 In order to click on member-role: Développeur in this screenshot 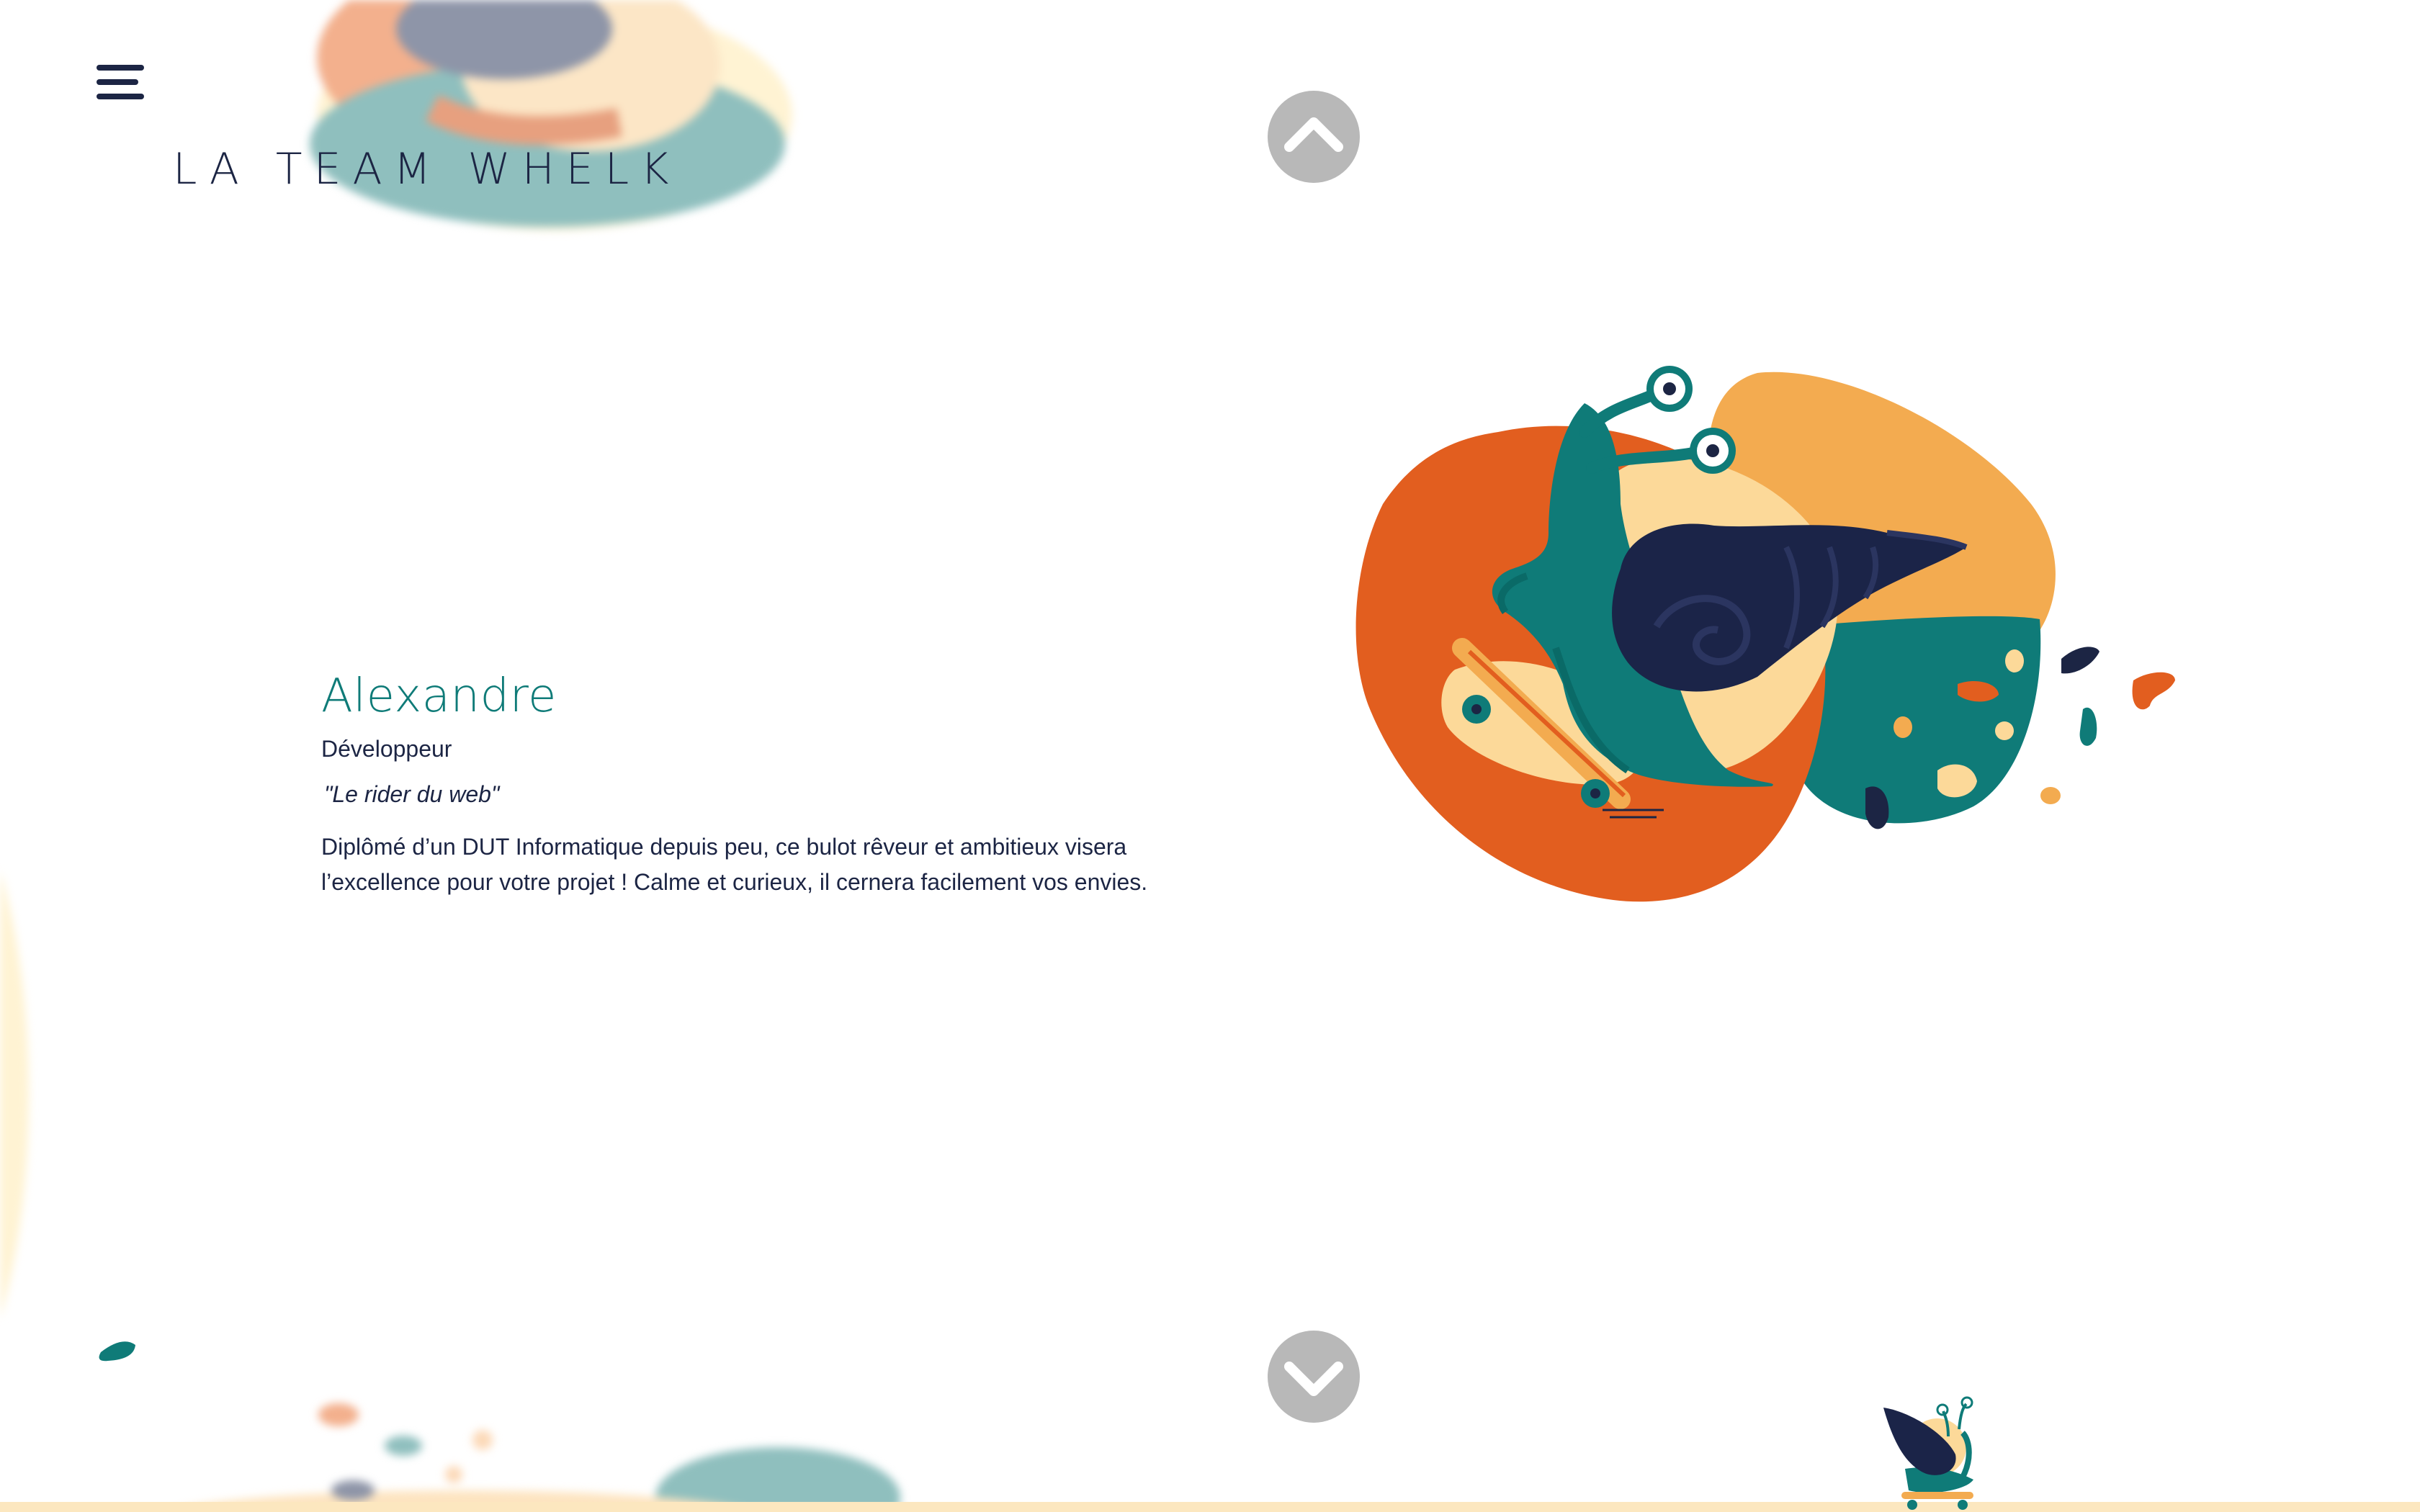, I will do `click(387, 749)`.